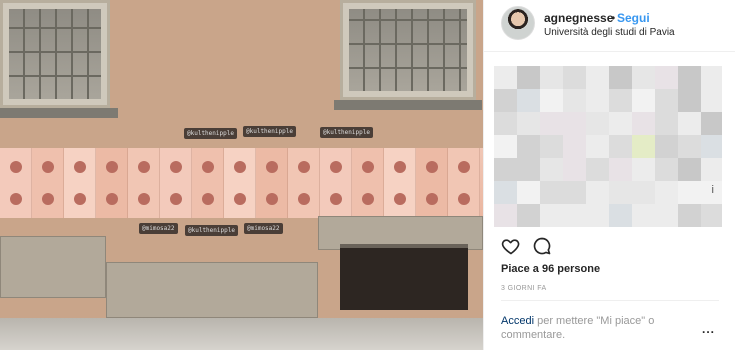 The width and height of the screenshot is (735, 350). What do you see at coordinates (518, 23) in the screenshot?
I see `avatar` at bounding box center [518, 23].